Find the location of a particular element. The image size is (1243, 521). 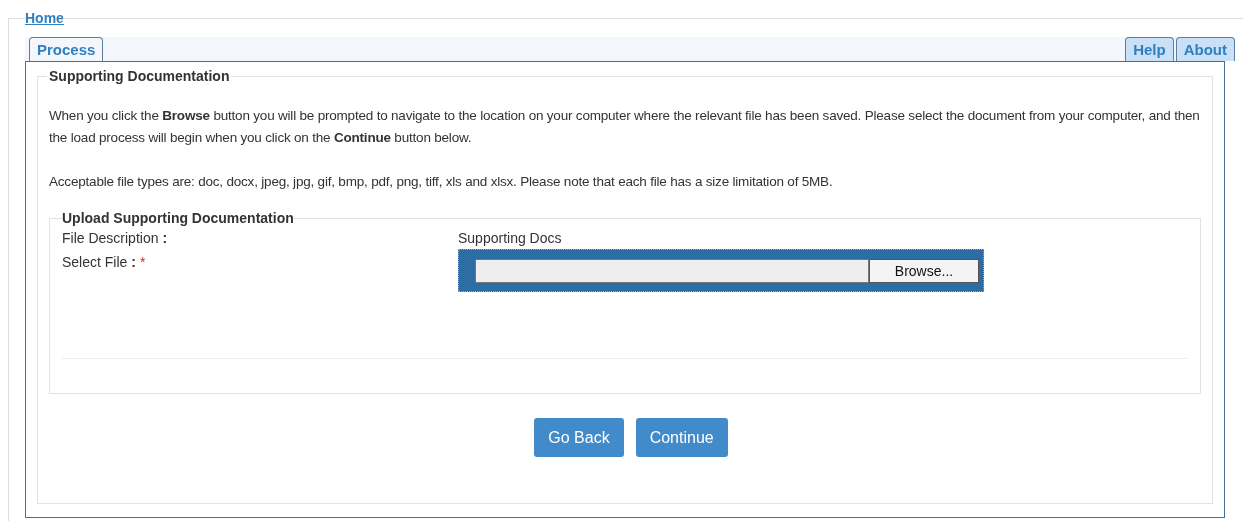

tab: Process is located at coordinates (66, 49).